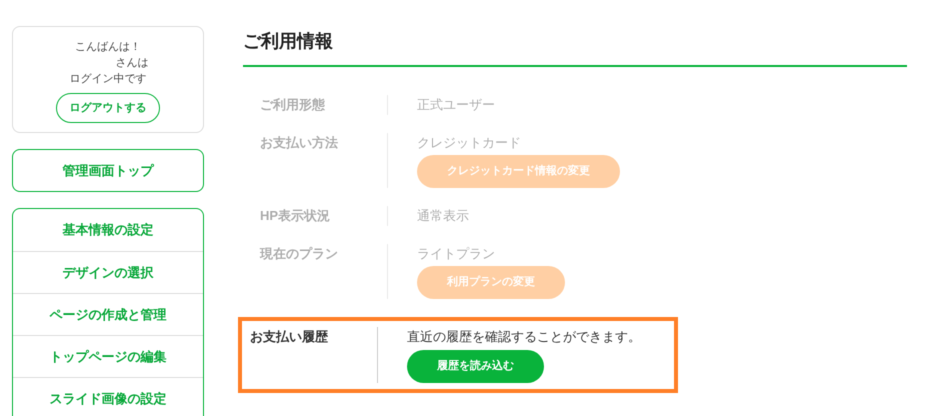 This screenshot has height=416, width=935. I want to click on login-status-text: ログイン中です, so click(108, 79).